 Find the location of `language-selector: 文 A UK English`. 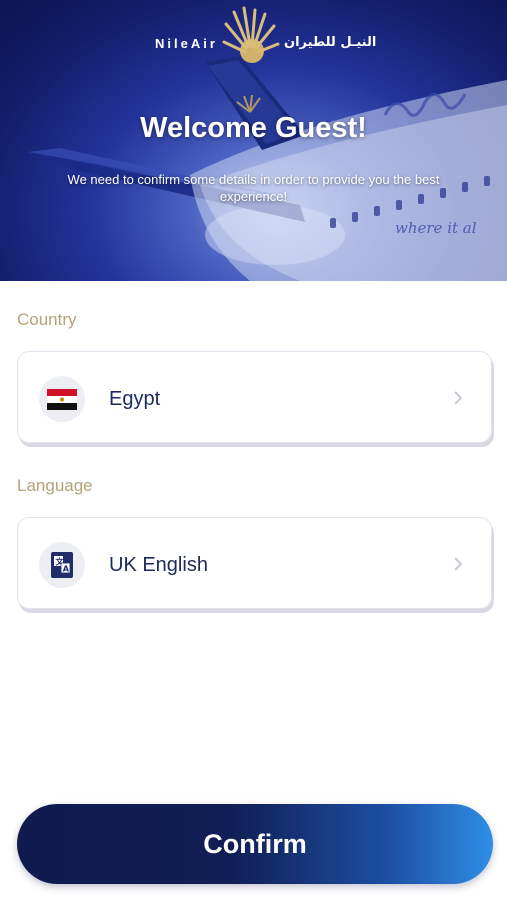

language-selector: 文 A UK English is located at coordinates (254, 563).